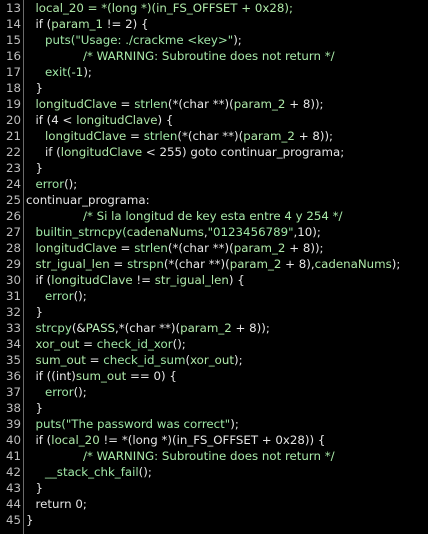 The image size is (428, 534). I want to click on code-text: sum_out = check_id_sum(xor_out);, so click(139, 360).